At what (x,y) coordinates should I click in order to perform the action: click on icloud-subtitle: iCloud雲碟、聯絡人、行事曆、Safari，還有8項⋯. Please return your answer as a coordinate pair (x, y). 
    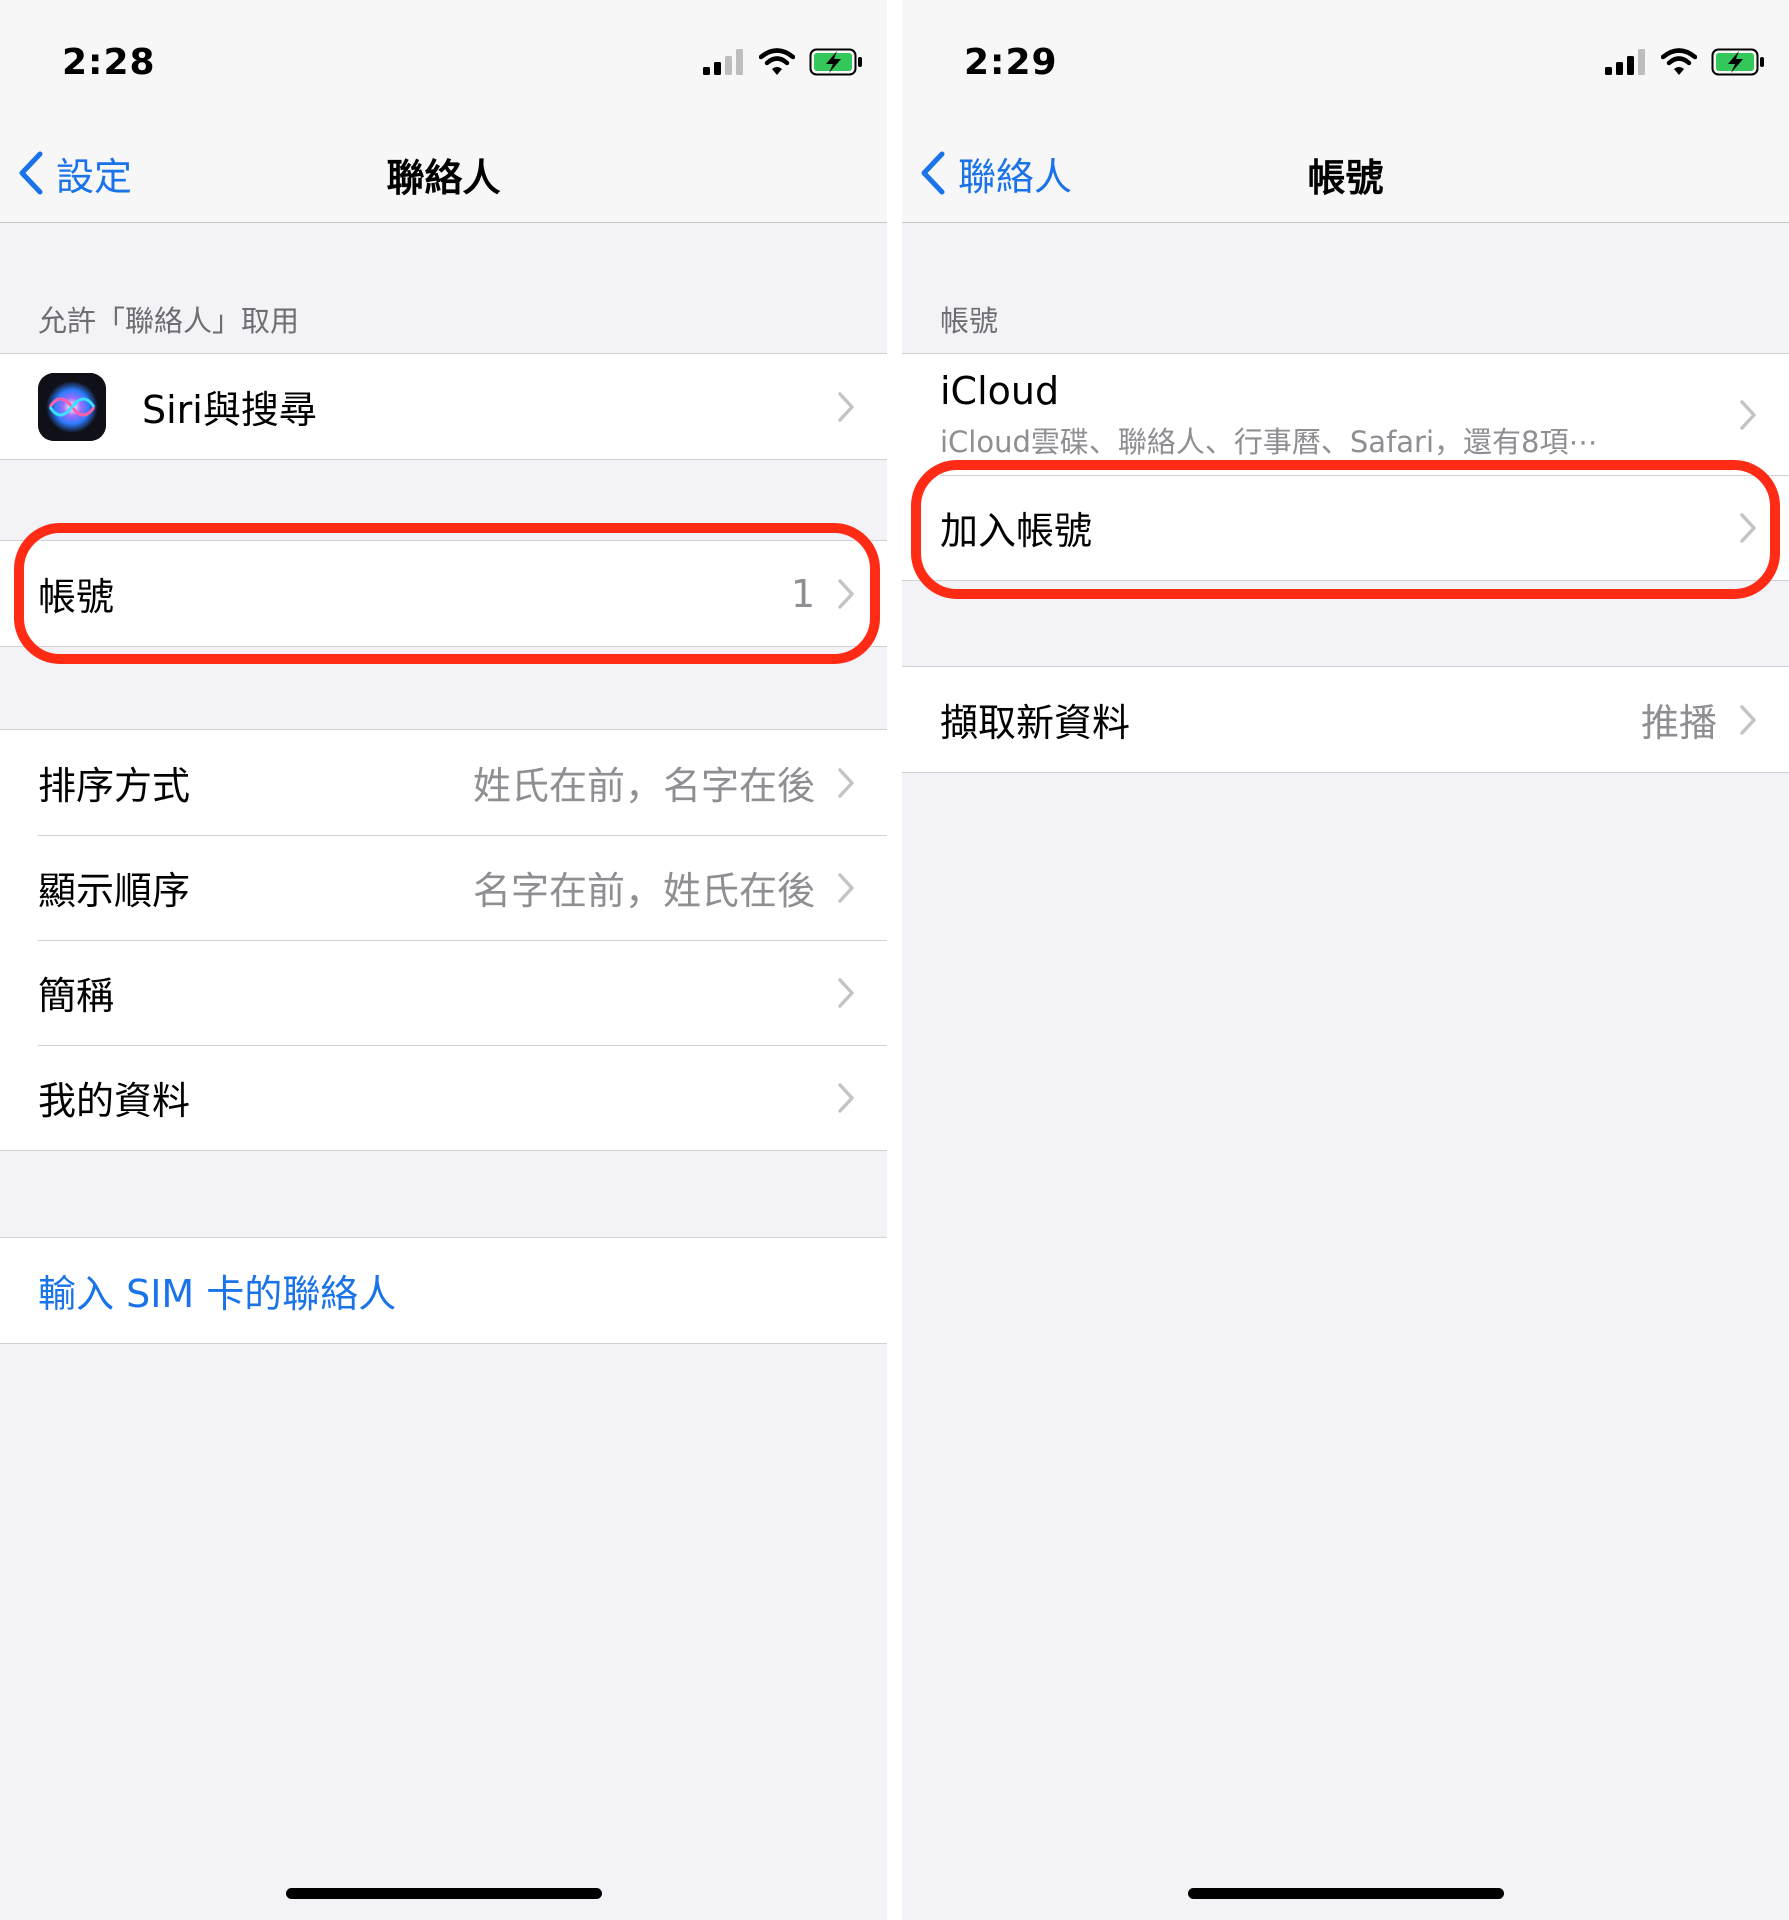
    Looking at the image, I should click on (1269, 441).